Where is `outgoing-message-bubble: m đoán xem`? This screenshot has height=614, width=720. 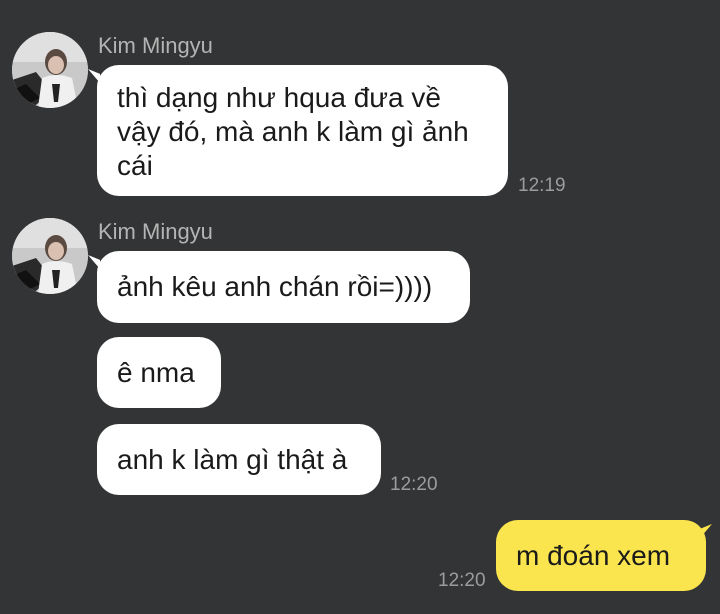
outgoing-message-bubble: m đoán xem is located at coordinates (601, 555).